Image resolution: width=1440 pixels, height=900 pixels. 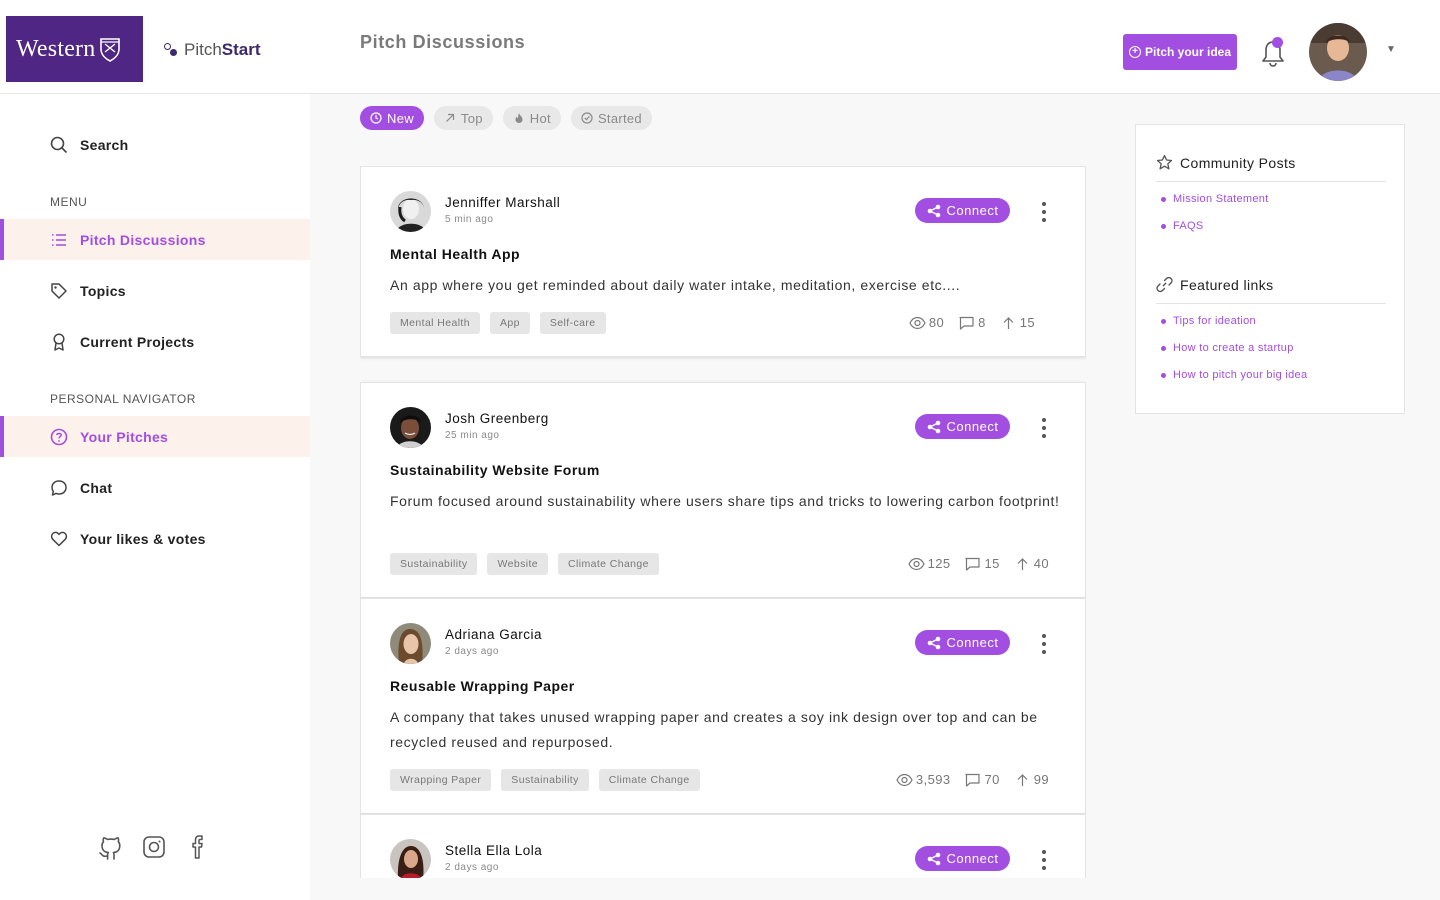 What do you see at coordinates (123, 399) in the screenshot?
I see `personal-section-label: PERSONAL NAVIGATOR` at bounding box center [123, 399].